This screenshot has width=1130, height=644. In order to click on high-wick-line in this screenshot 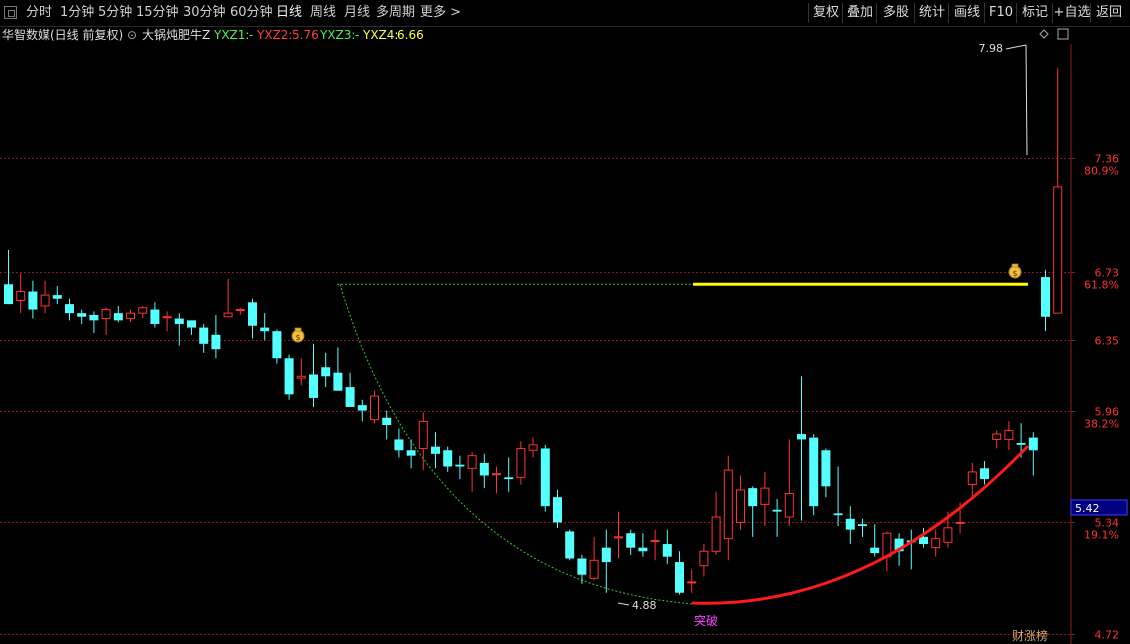, I will do `click(1026, 100)`.